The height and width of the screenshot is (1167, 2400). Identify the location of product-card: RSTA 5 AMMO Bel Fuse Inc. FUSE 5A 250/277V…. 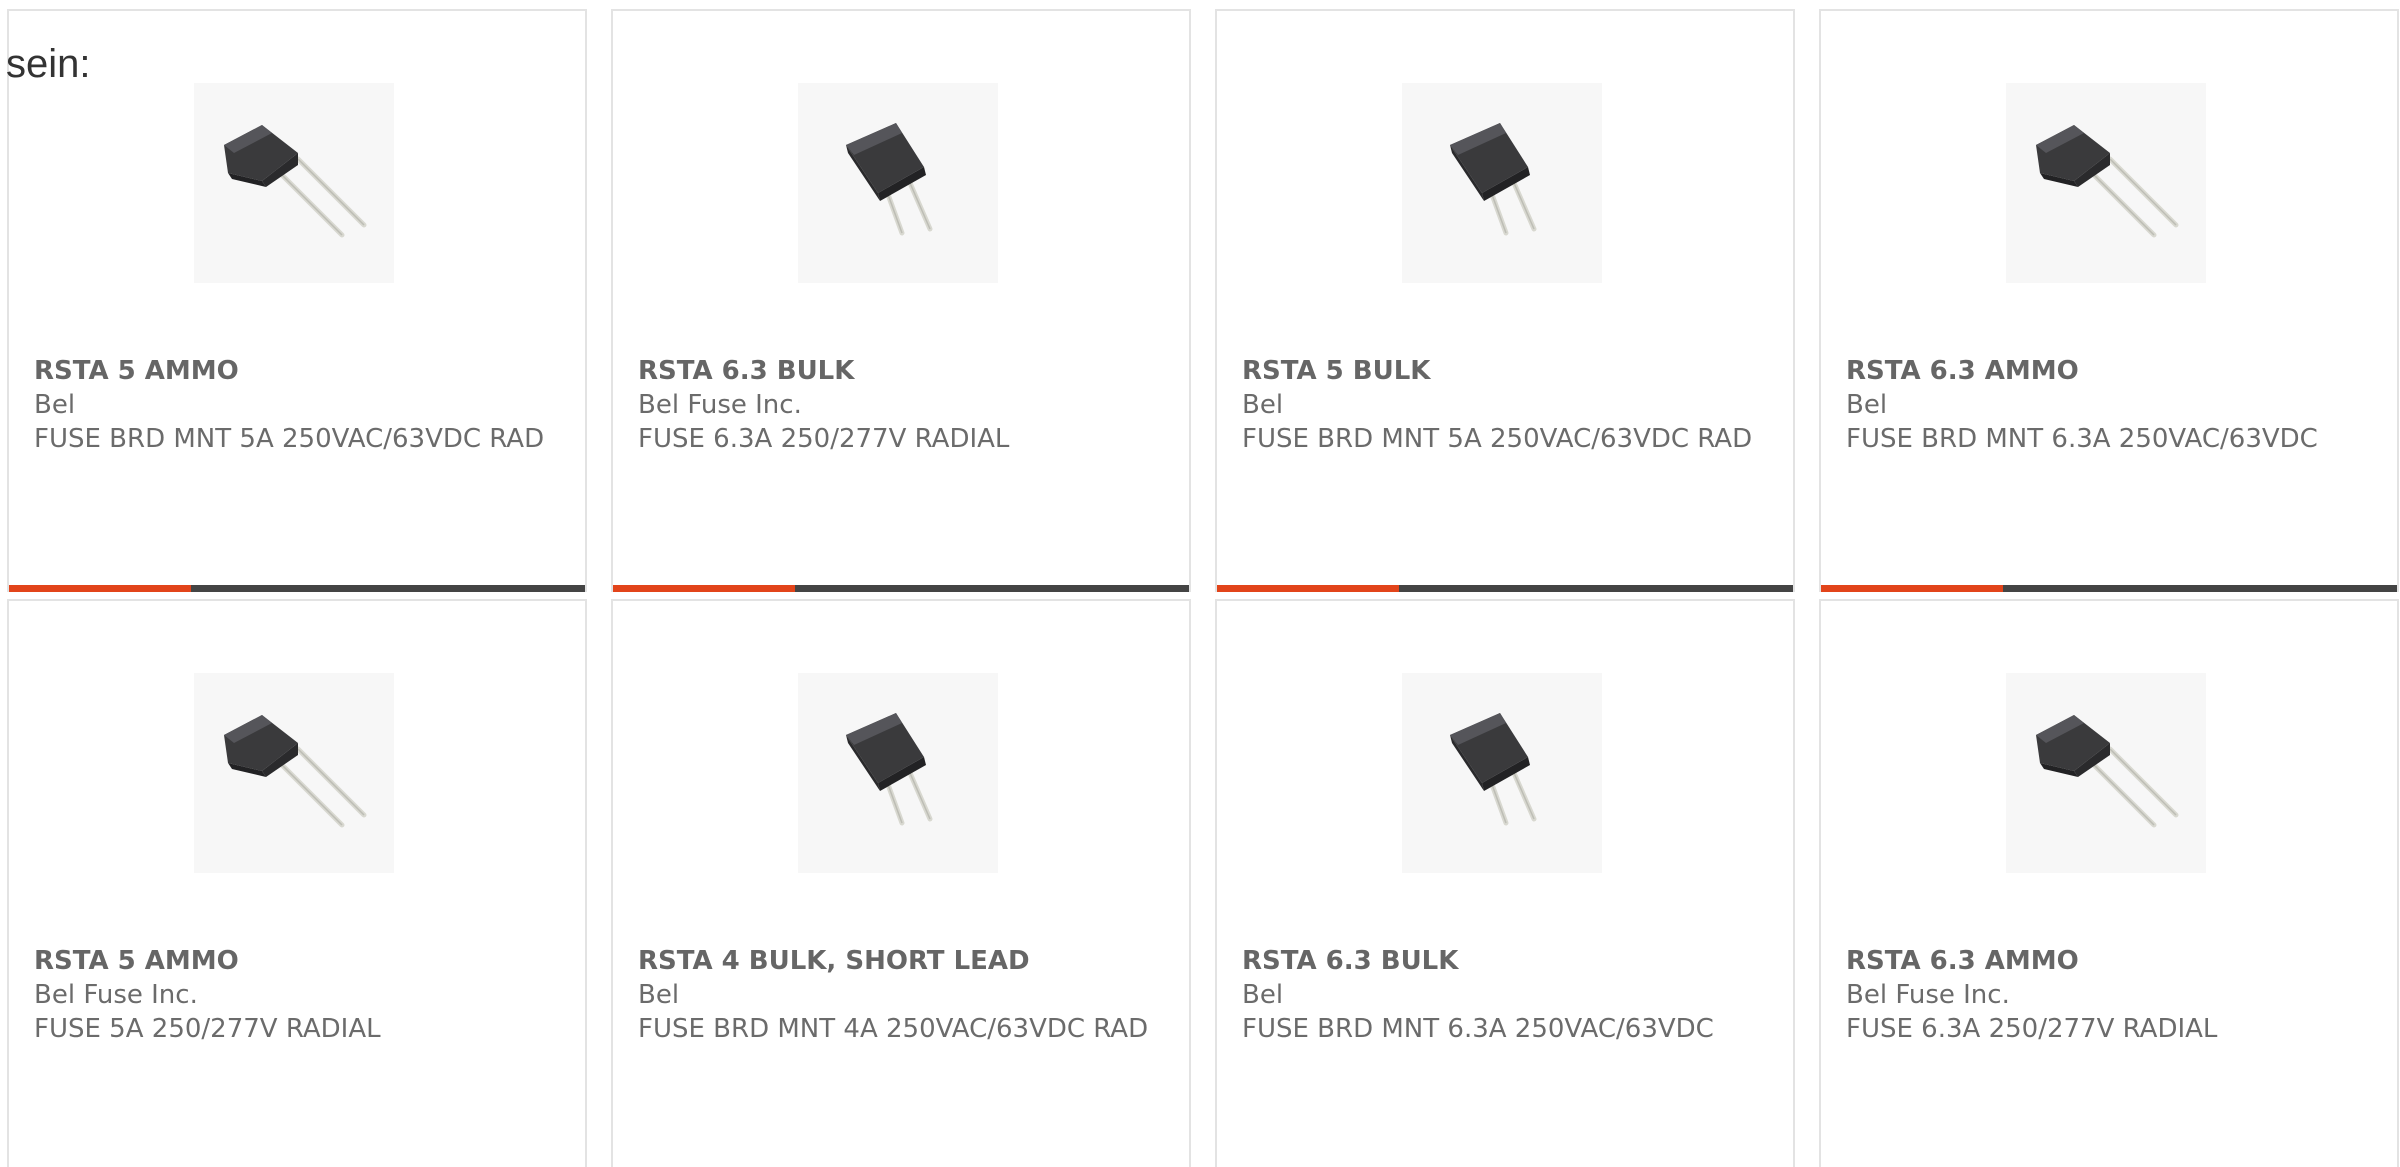
(297, 883).